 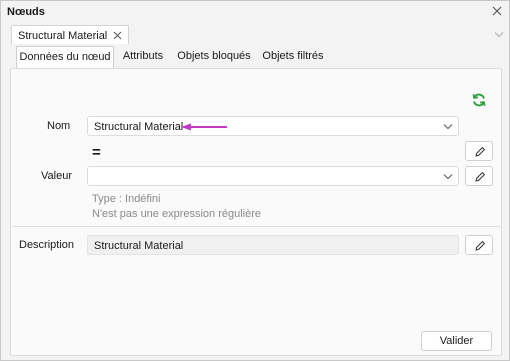 I want to click on document-tab-label: Structural Material, so click(x=63, y=36).